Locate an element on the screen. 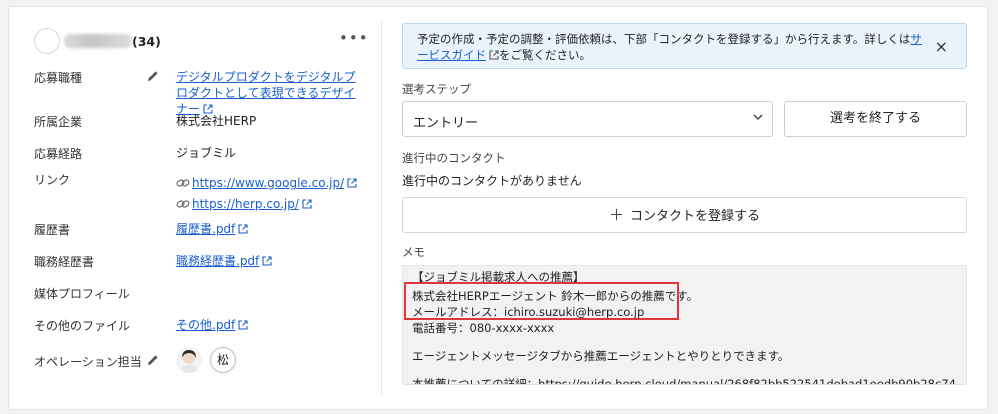 The image size is (998, 414). position-value: デジタルプロダクトをデジタルプロダクトとして表現できるデザイナー is located at coordinates (271, 93).